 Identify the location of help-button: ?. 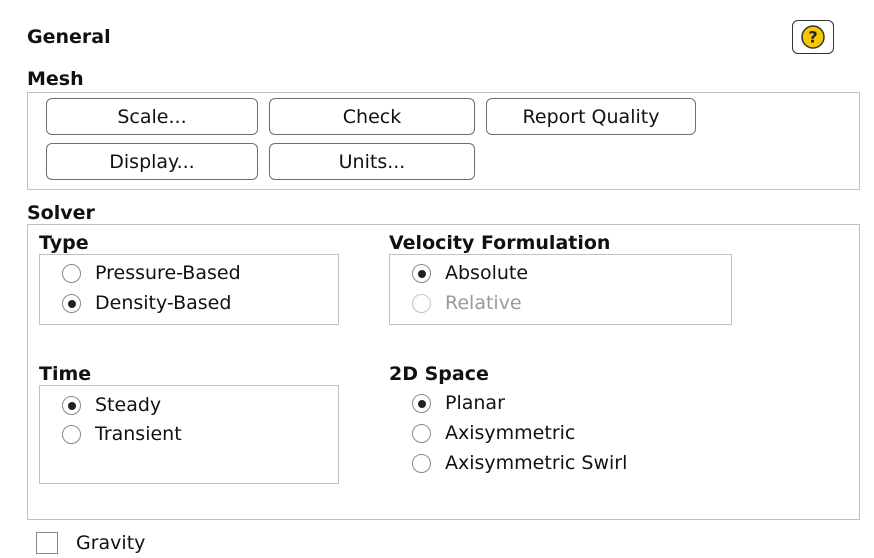
(813, 37).